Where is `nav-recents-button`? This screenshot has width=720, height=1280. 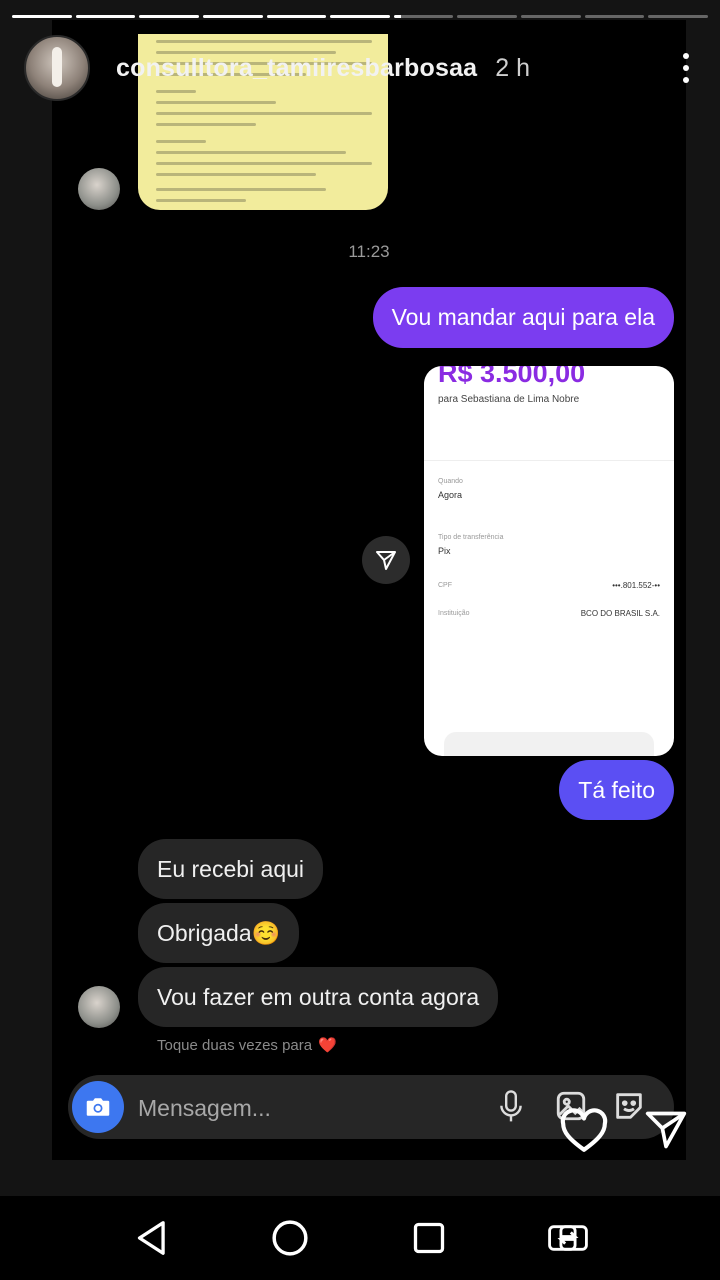
nav-recents-button is located at coordinates (429, 1238).